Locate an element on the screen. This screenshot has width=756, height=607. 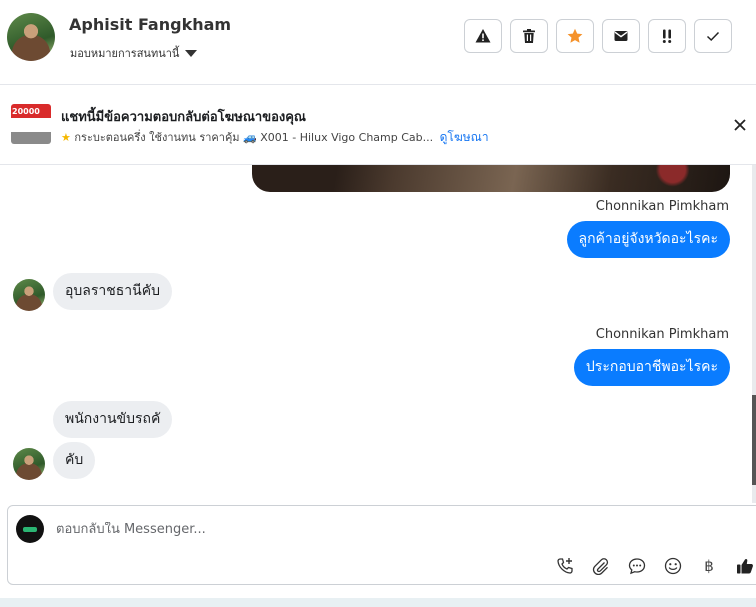
incoming-message: คับ is located at coordinates (74, 460).